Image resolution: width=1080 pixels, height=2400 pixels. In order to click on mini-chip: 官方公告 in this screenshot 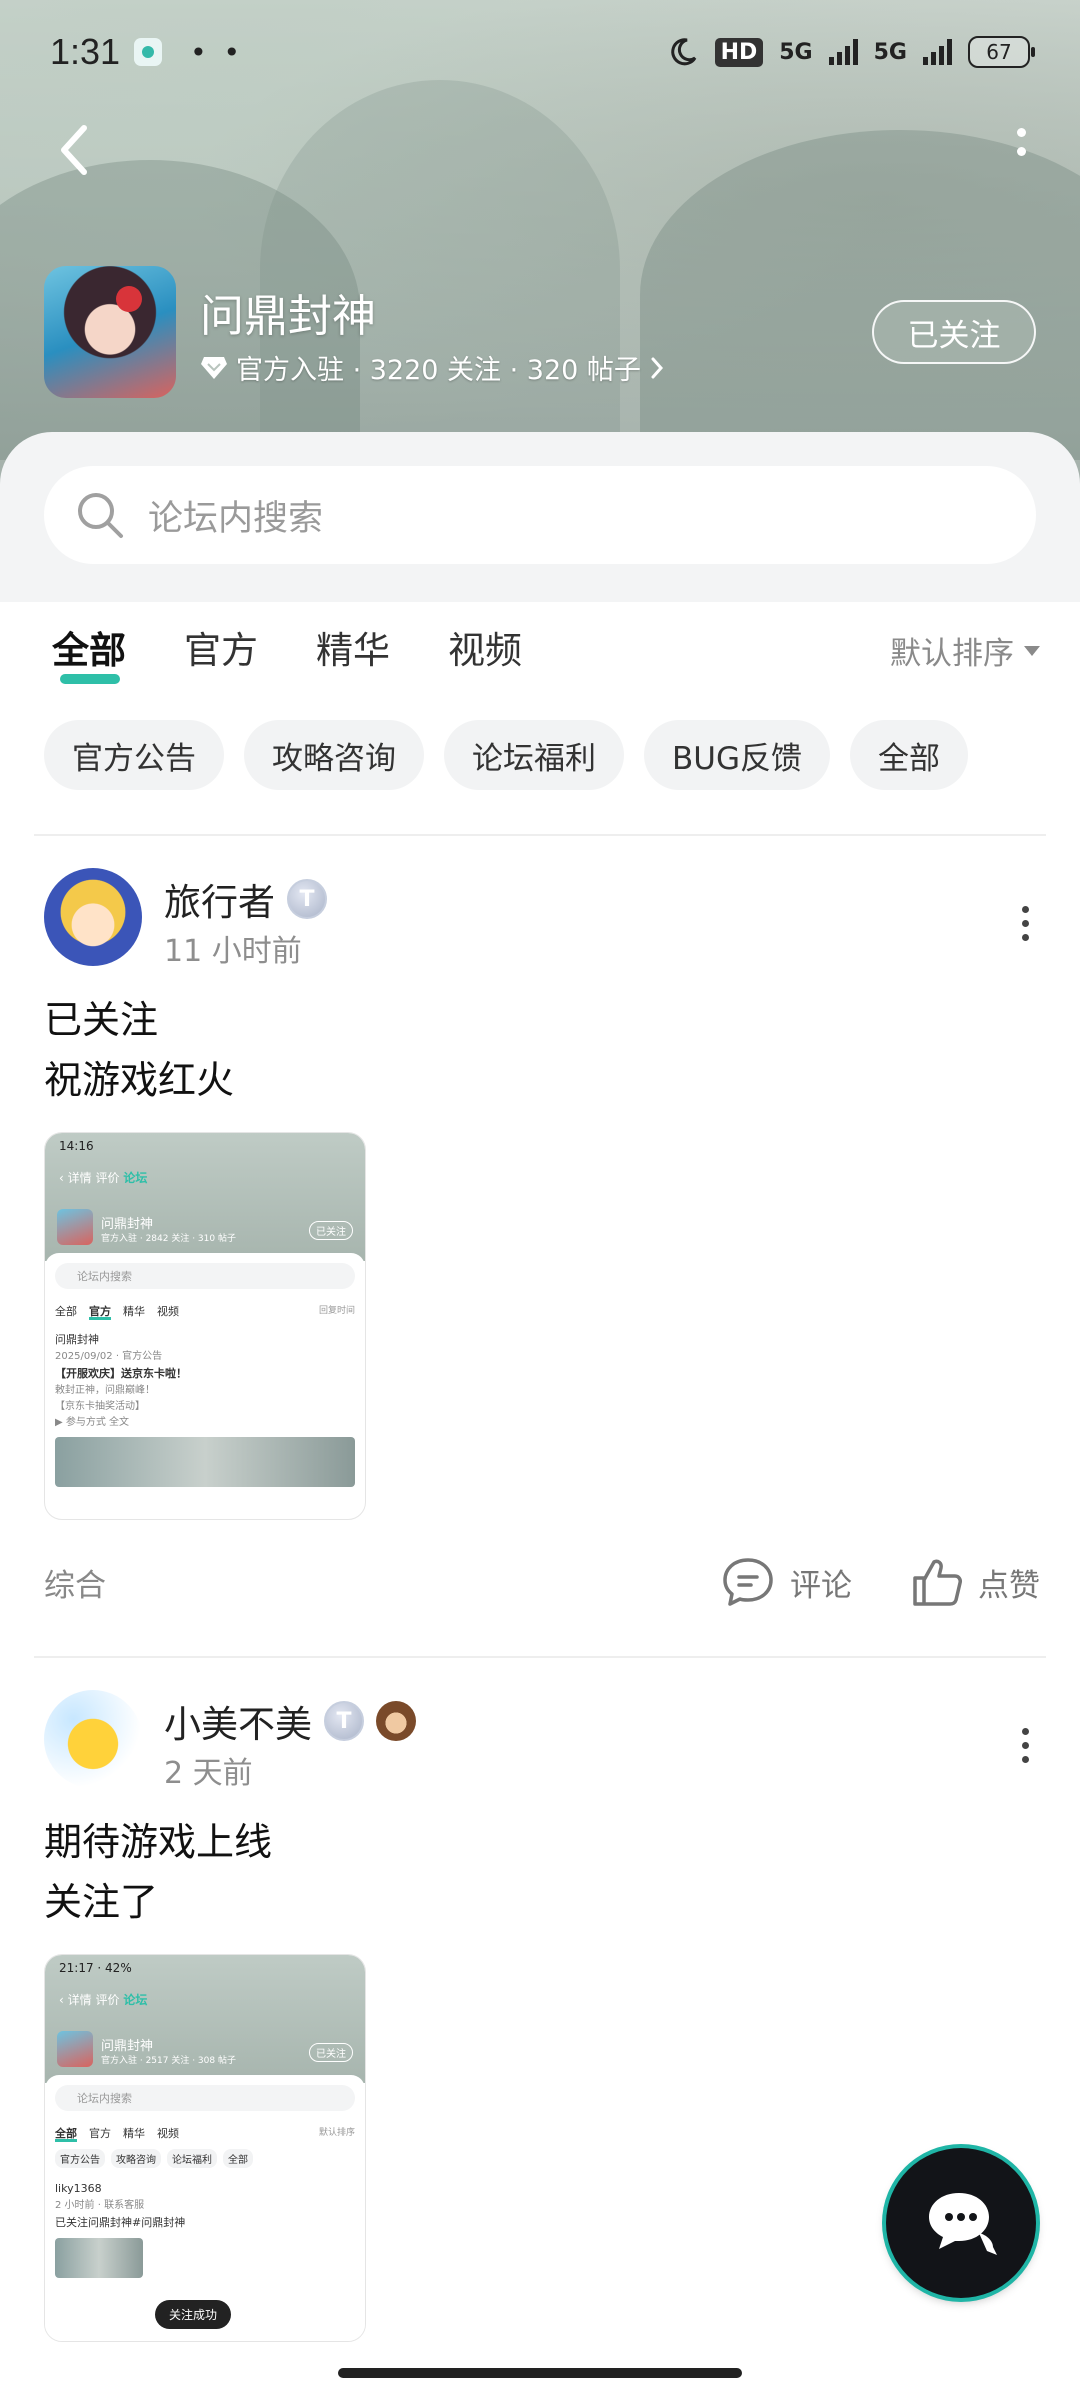, I will do `click(80, 2158)`.